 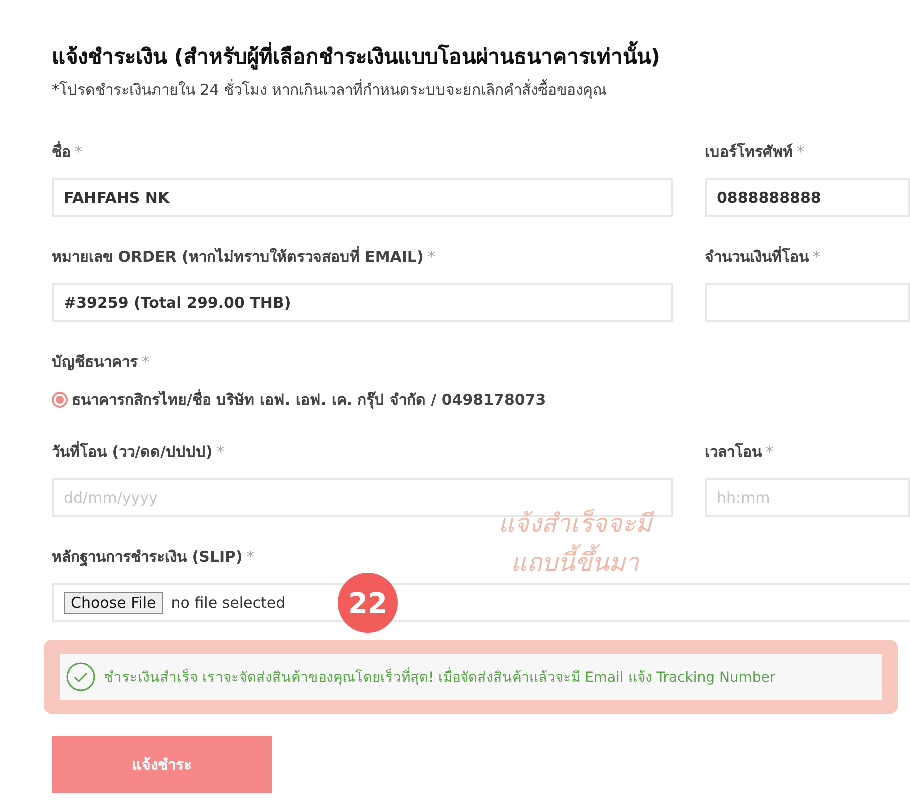 What do you see at coordinates (228, 603) in the screenshot?
I see `file-status: no file selected` at bounding box center [228, 603].